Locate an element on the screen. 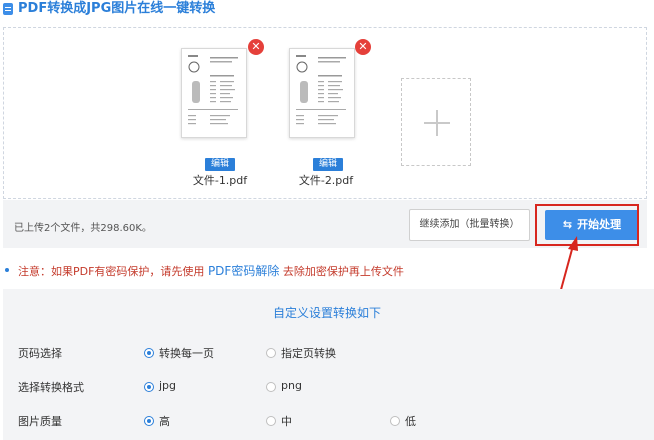 The height and width of the screenshot is (440, 654). page-selection-label: 页码选择 is located at coordinates (40, 353).